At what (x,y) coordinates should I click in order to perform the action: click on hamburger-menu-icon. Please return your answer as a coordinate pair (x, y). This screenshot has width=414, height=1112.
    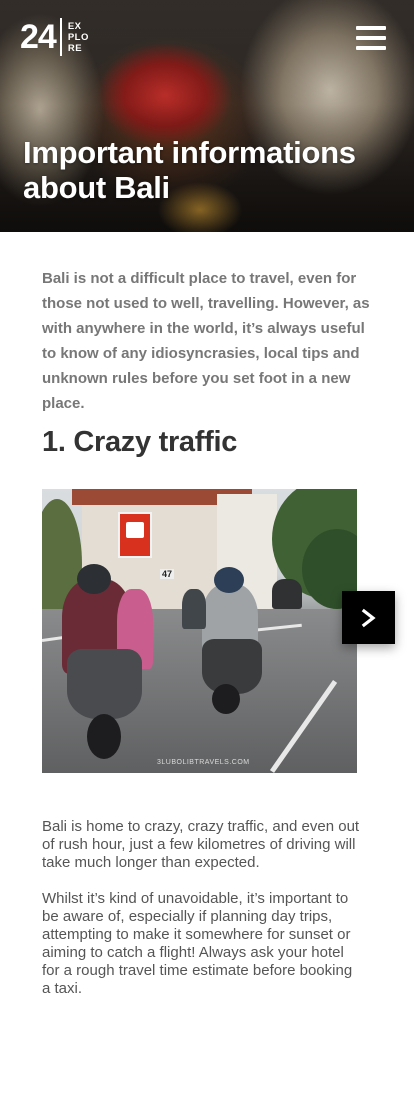
    Looking at the image, I should click on (371, 38).